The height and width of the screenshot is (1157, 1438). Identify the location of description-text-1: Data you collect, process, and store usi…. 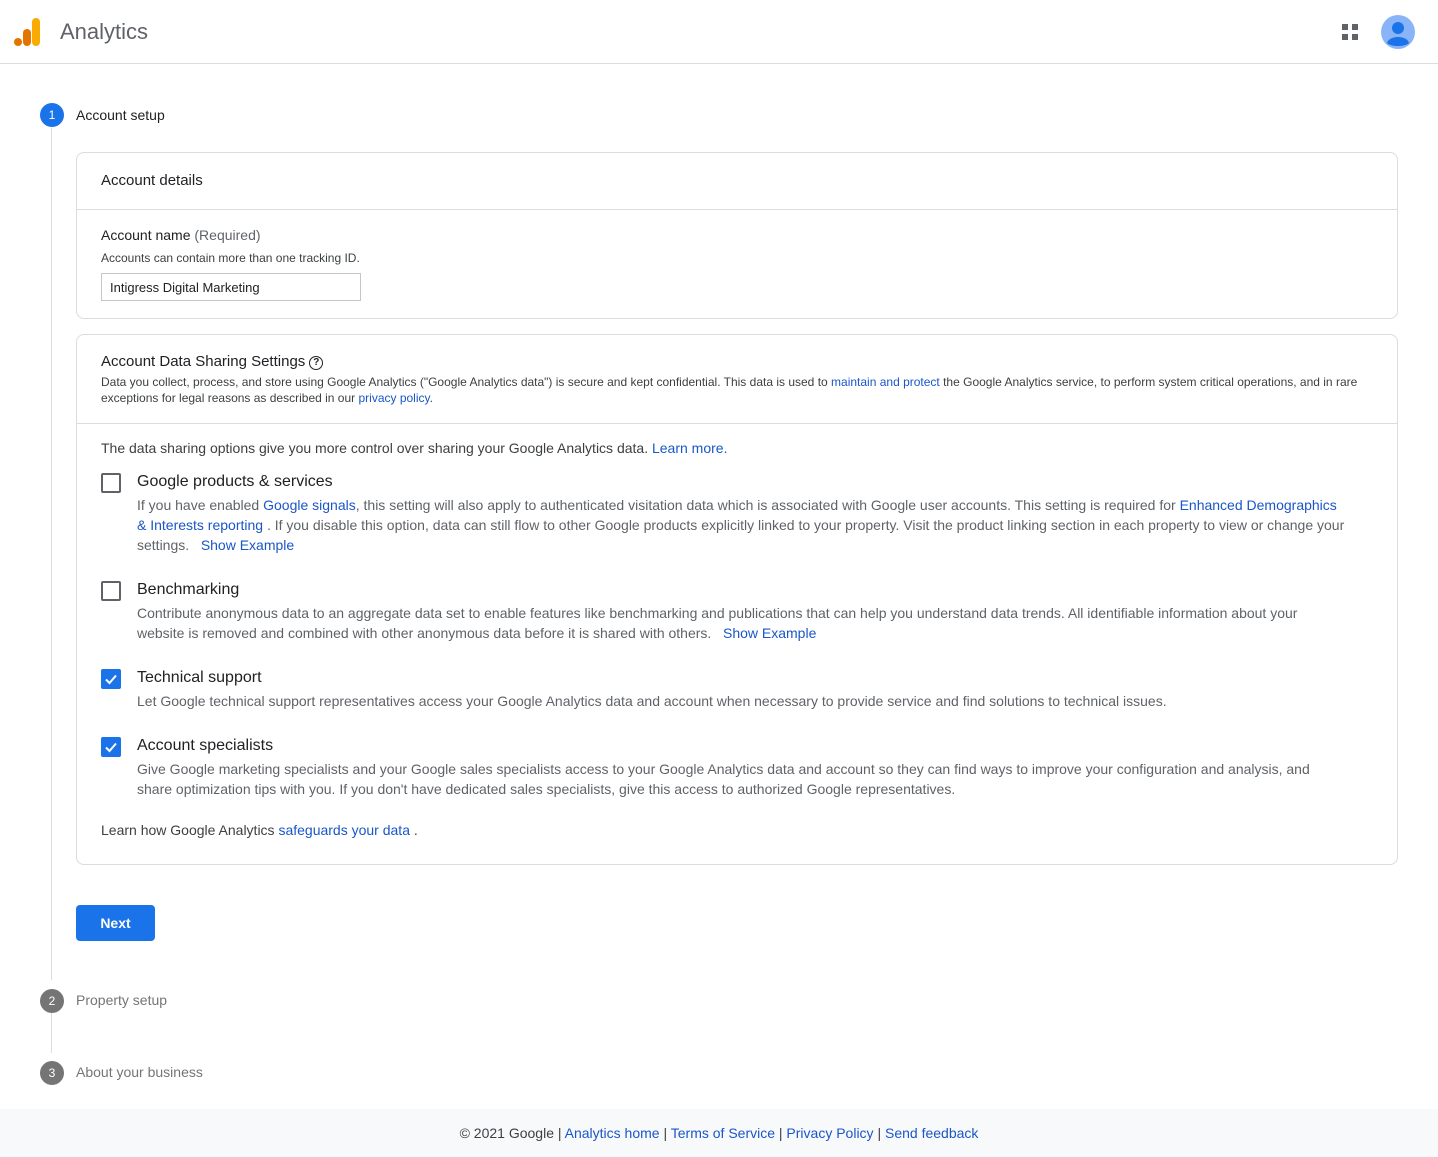
(466, 382).